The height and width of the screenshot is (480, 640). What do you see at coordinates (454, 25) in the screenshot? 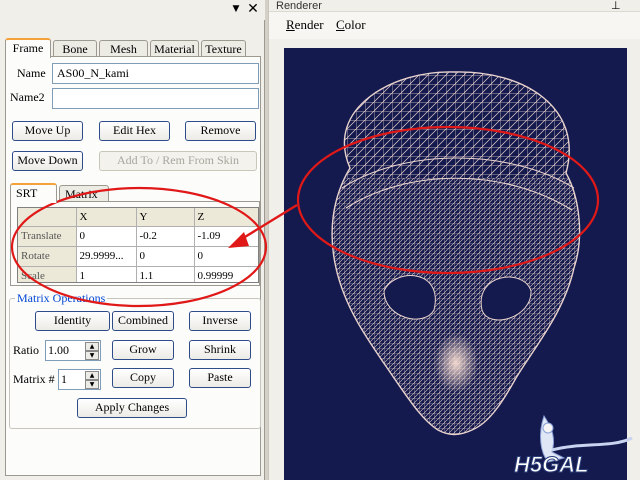
I see `renderer-menubar: Render Color` at bounding box center [454, 25].